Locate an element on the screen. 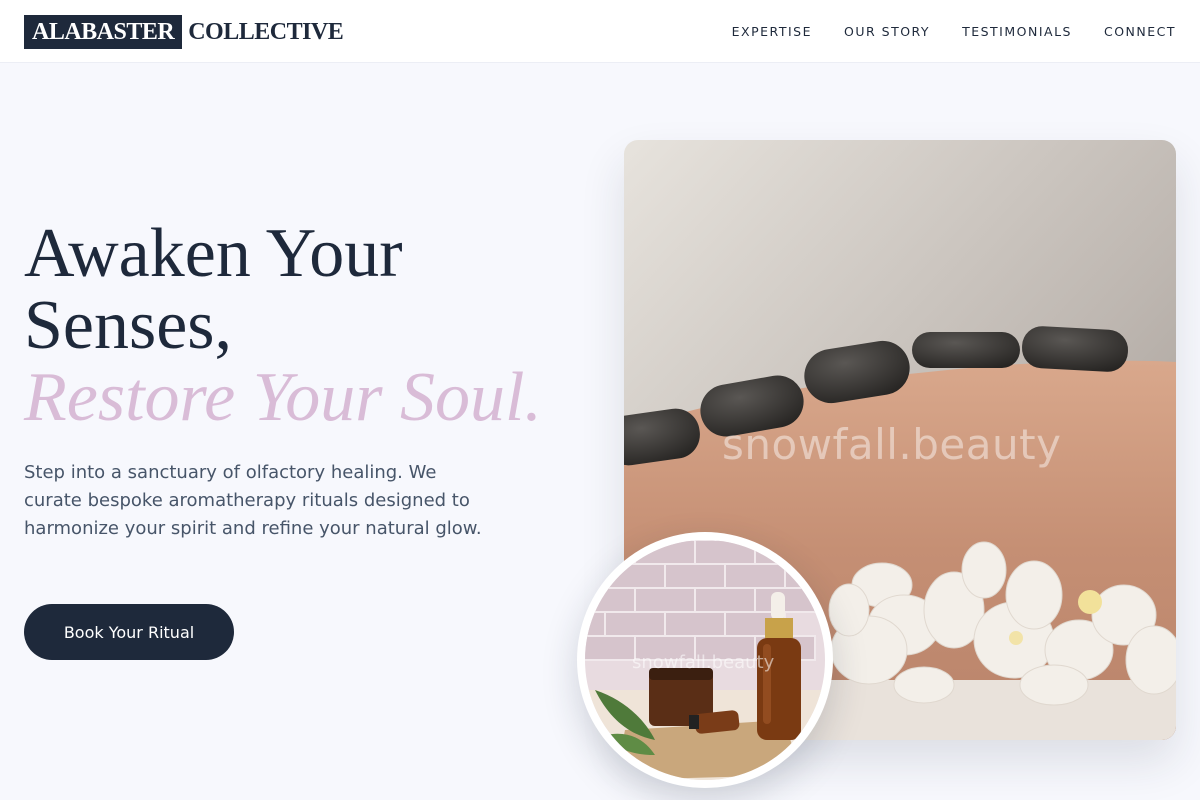 This screenshot has width=1200, height=800. essential-oils-photo: snowfall.beauty is located at coordinates (705, 660).